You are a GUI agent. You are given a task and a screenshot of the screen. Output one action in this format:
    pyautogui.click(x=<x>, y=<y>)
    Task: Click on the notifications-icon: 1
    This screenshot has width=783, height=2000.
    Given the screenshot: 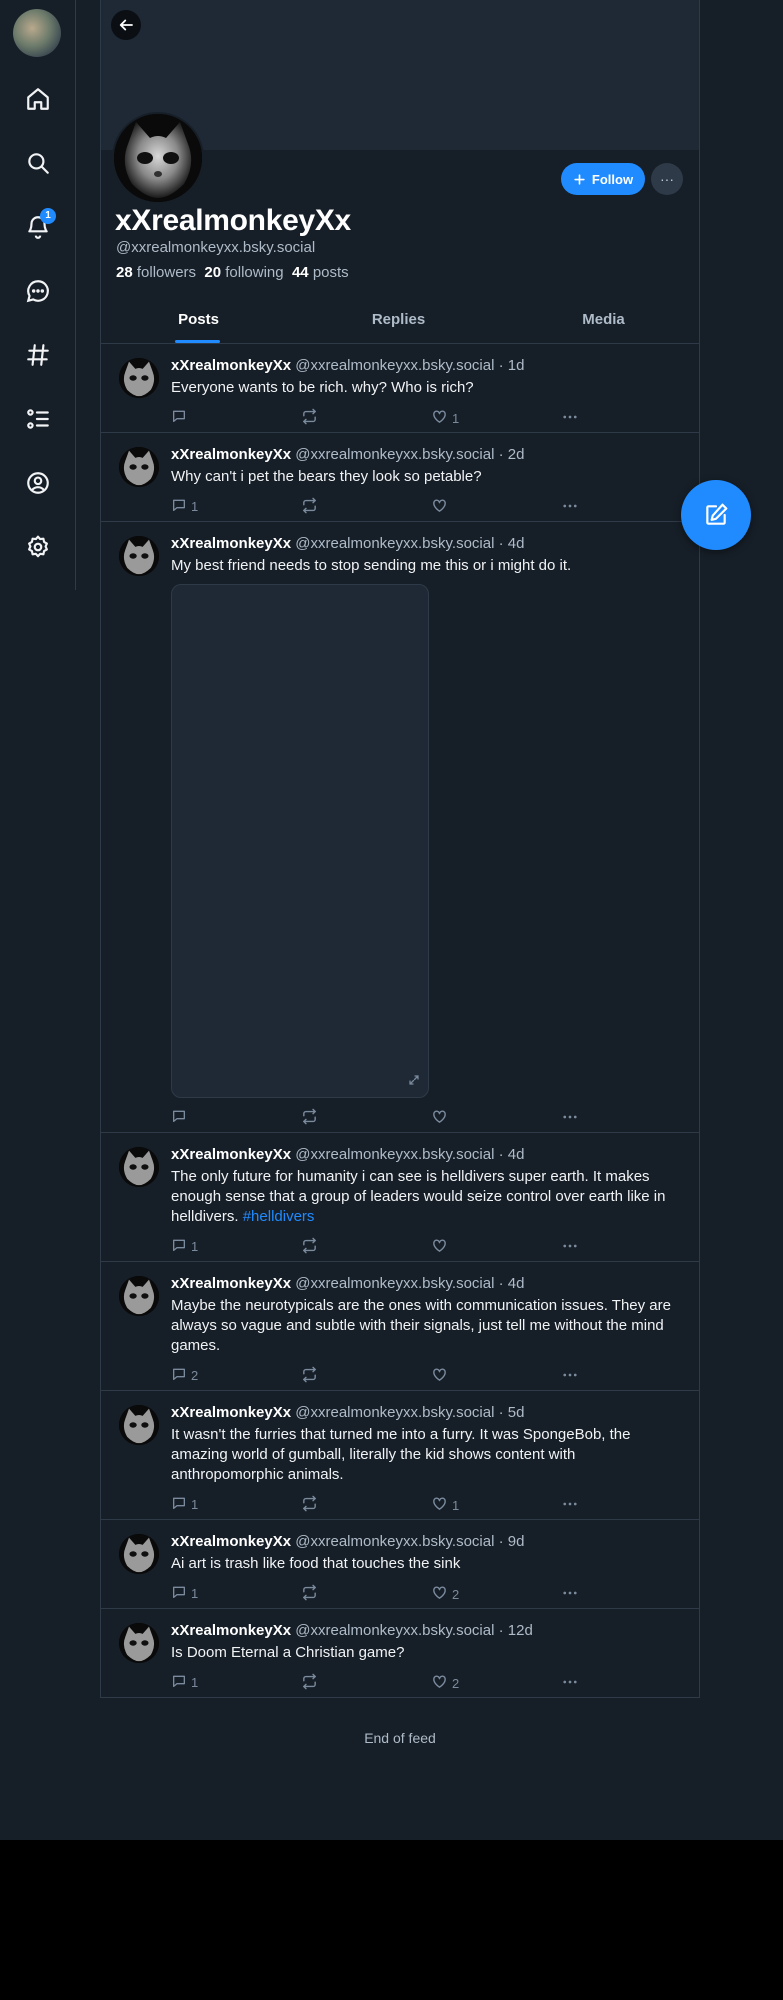 What is the action you would take?
    pyautogui.click(x=39, y=225)
    